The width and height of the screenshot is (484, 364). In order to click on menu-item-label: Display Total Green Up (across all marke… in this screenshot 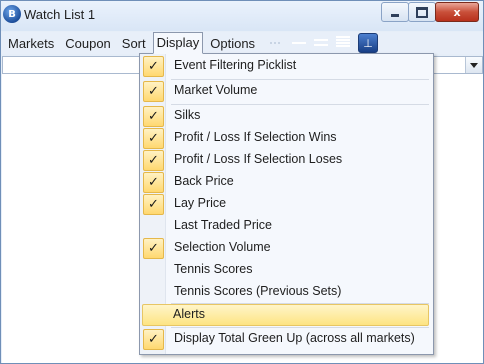, I will do `click(294, 338)`.